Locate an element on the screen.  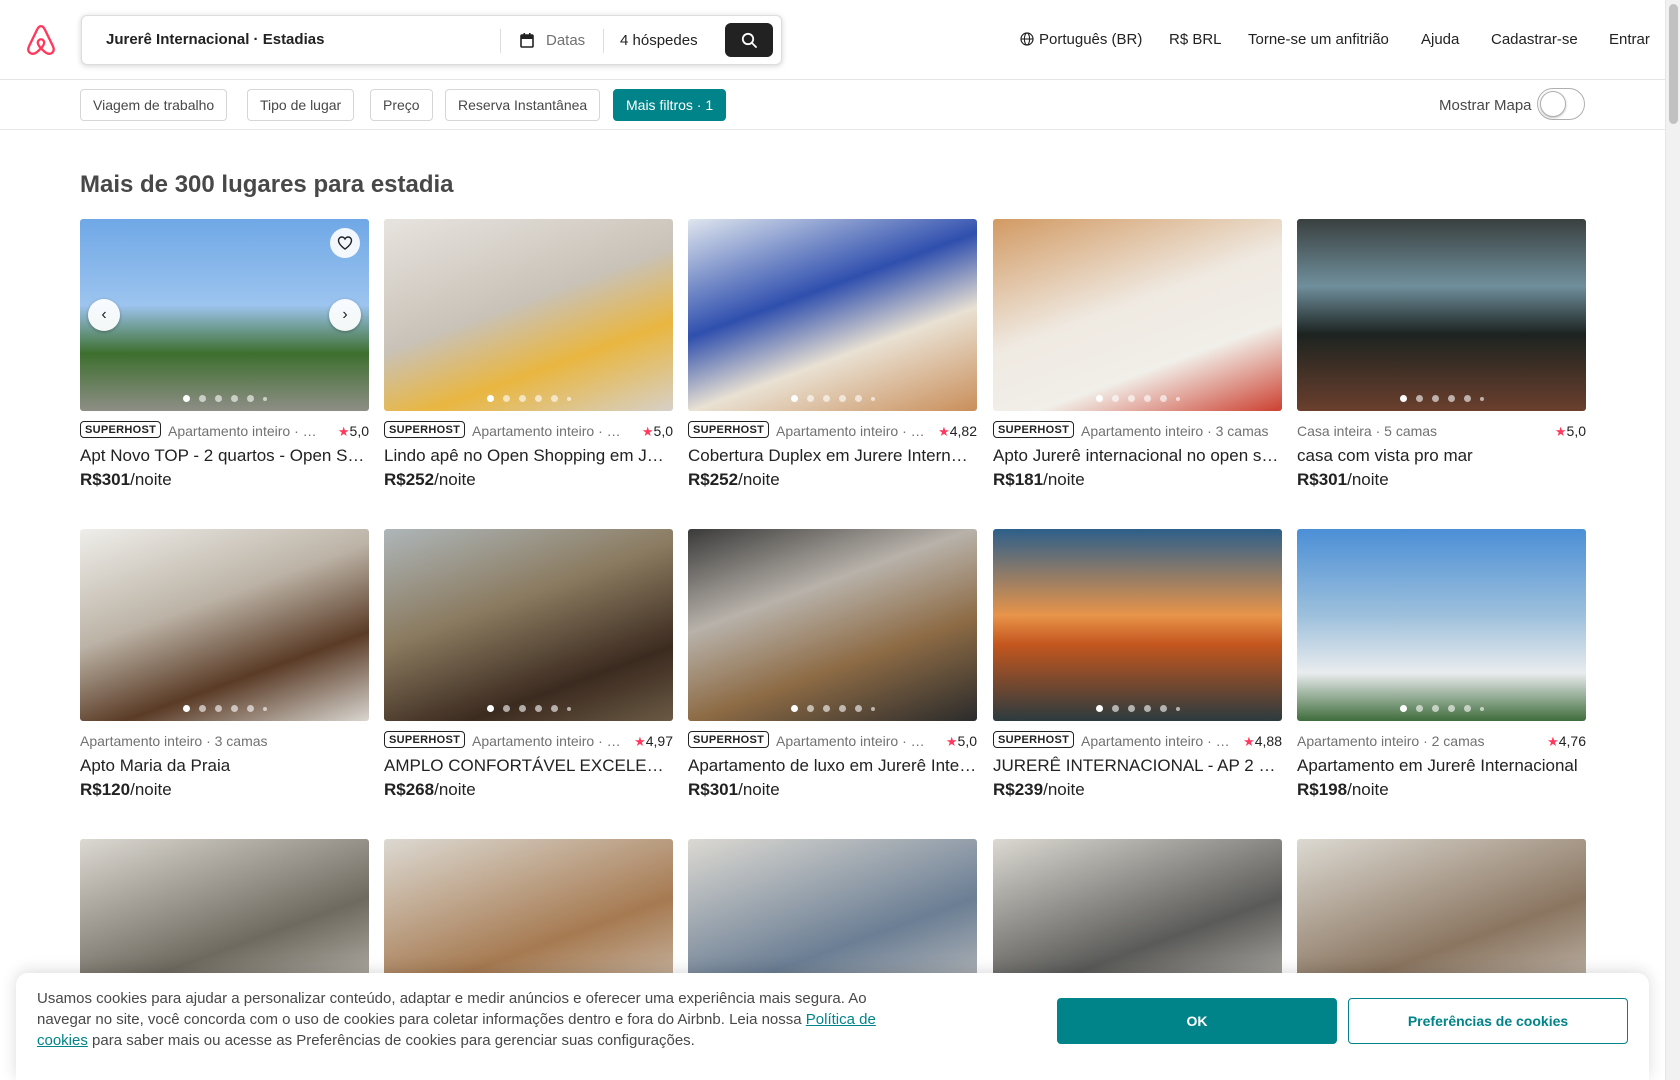
divider is located at coordinates (500, 41).